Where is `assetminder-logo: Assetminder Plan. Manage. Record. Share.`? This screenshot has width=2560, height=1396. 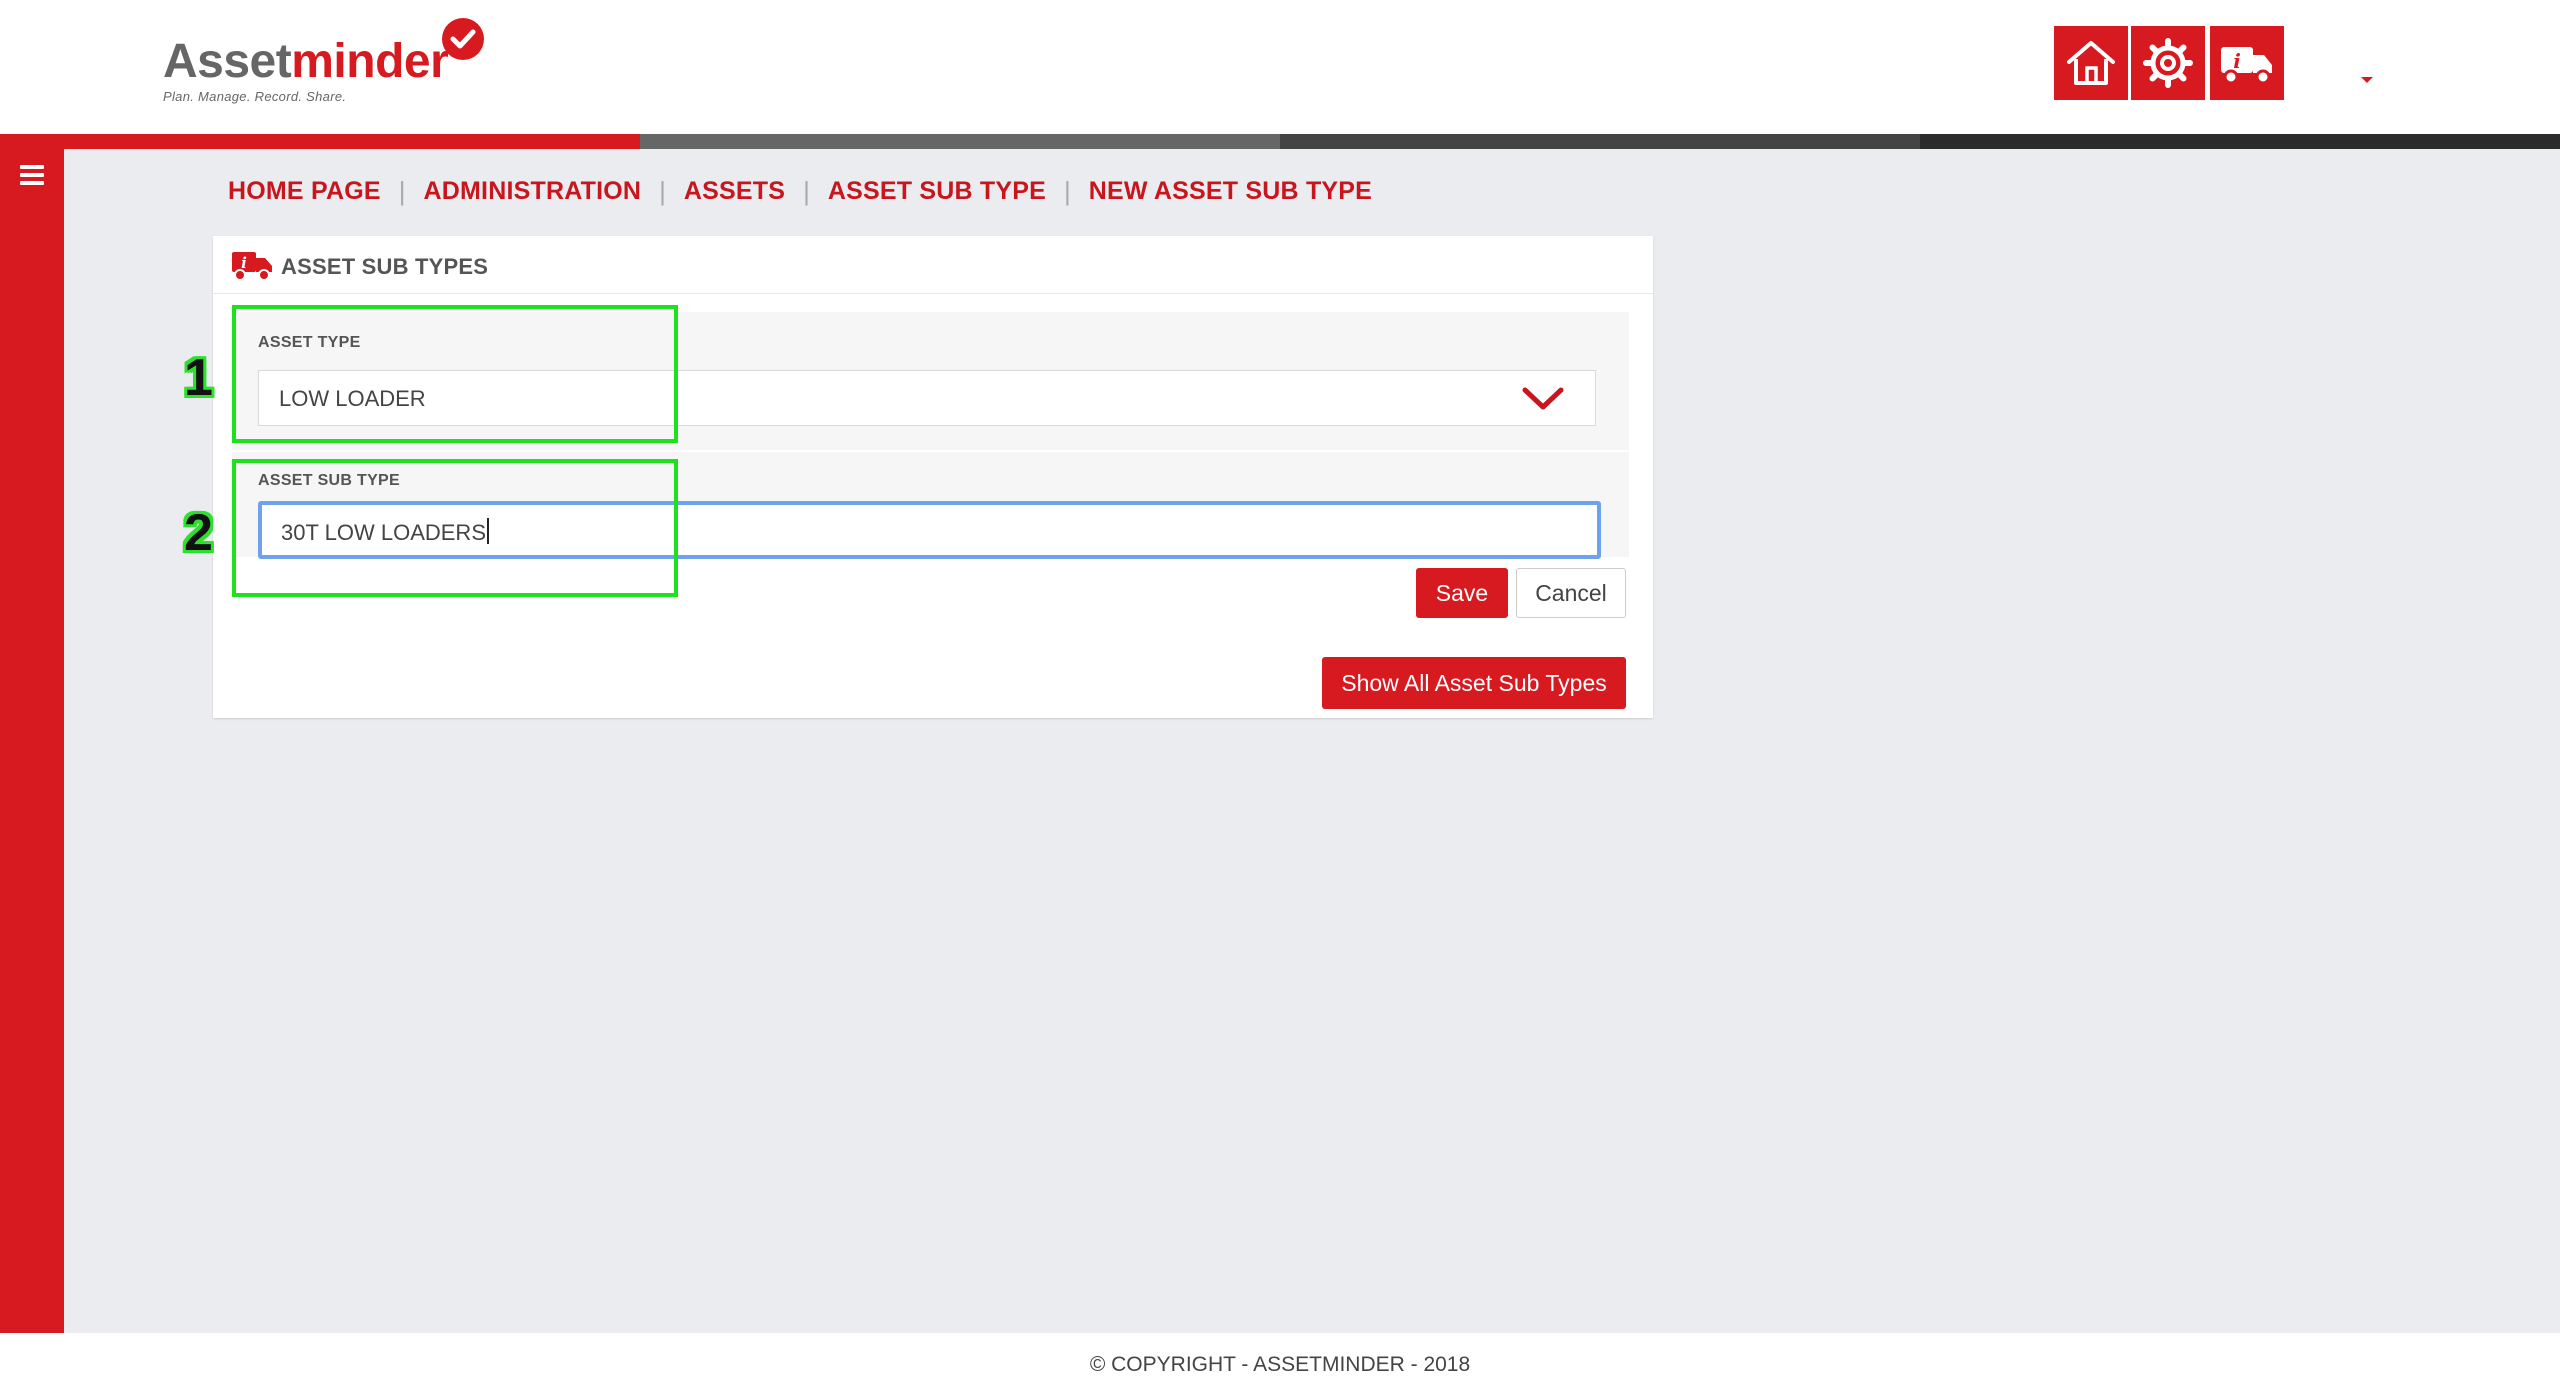
assetminder-logo: Assetminder Plan. Manage. Record. Share. is located at coordinates (306, 70).